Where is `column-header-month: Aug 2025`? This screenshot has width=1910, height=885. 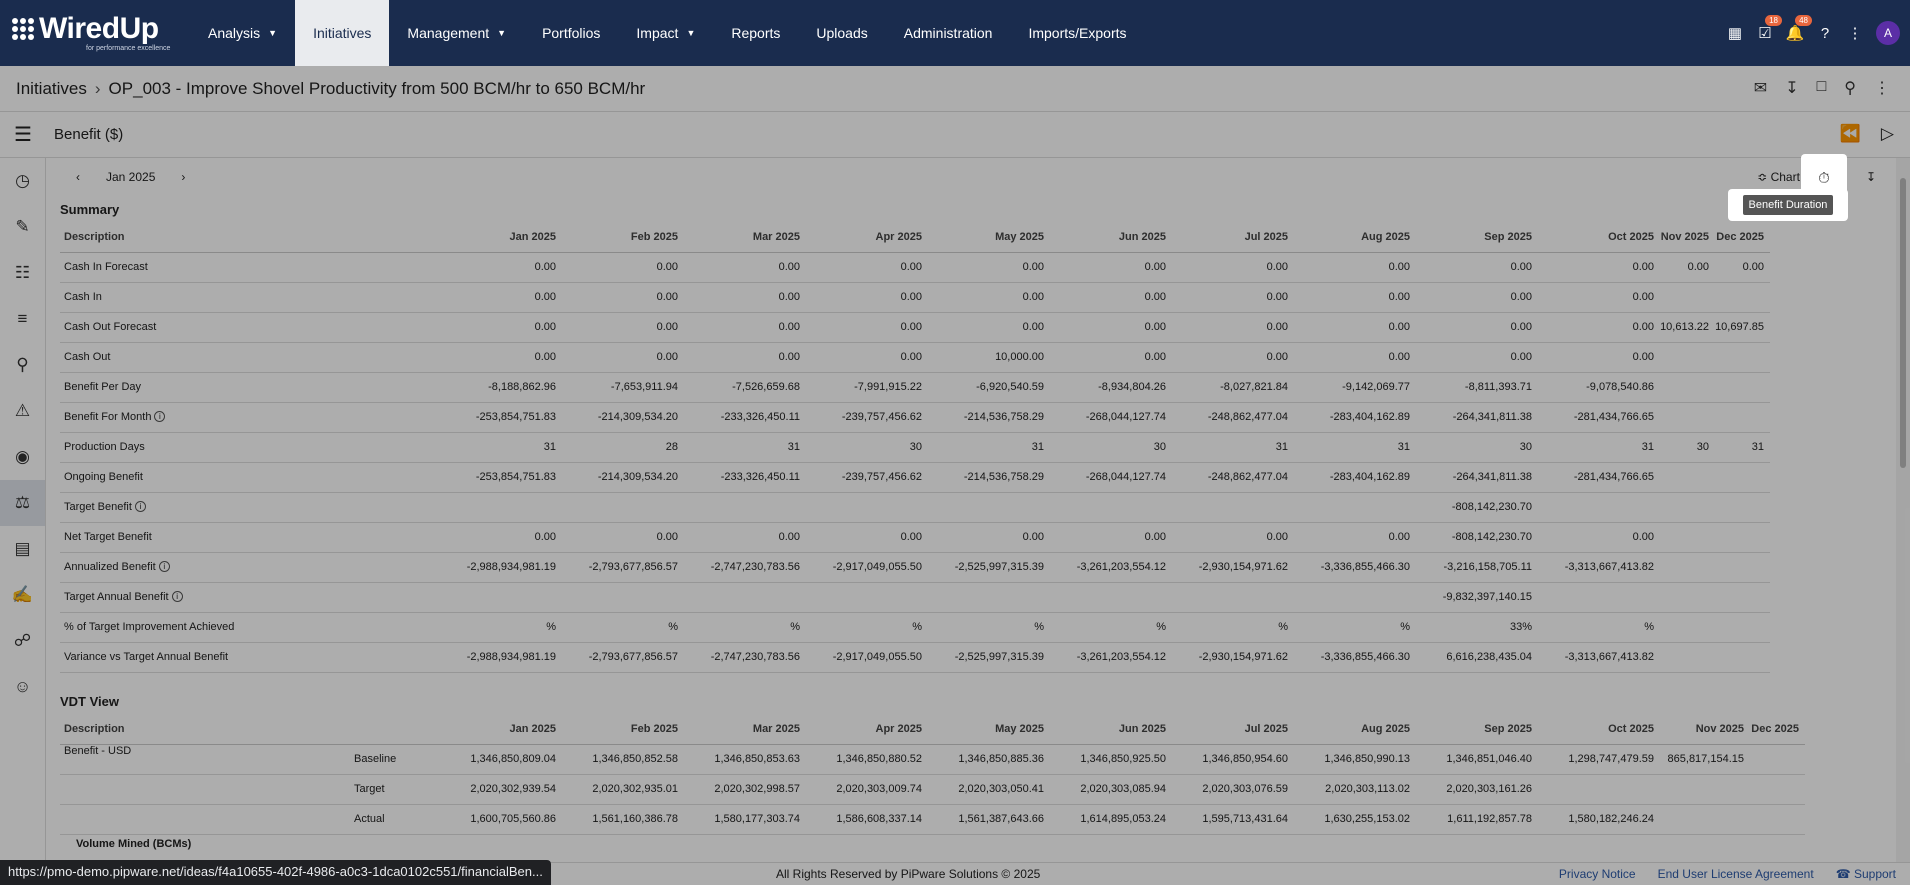
column-header-month: Aug 2025 is located at coordinates (1355, 237).